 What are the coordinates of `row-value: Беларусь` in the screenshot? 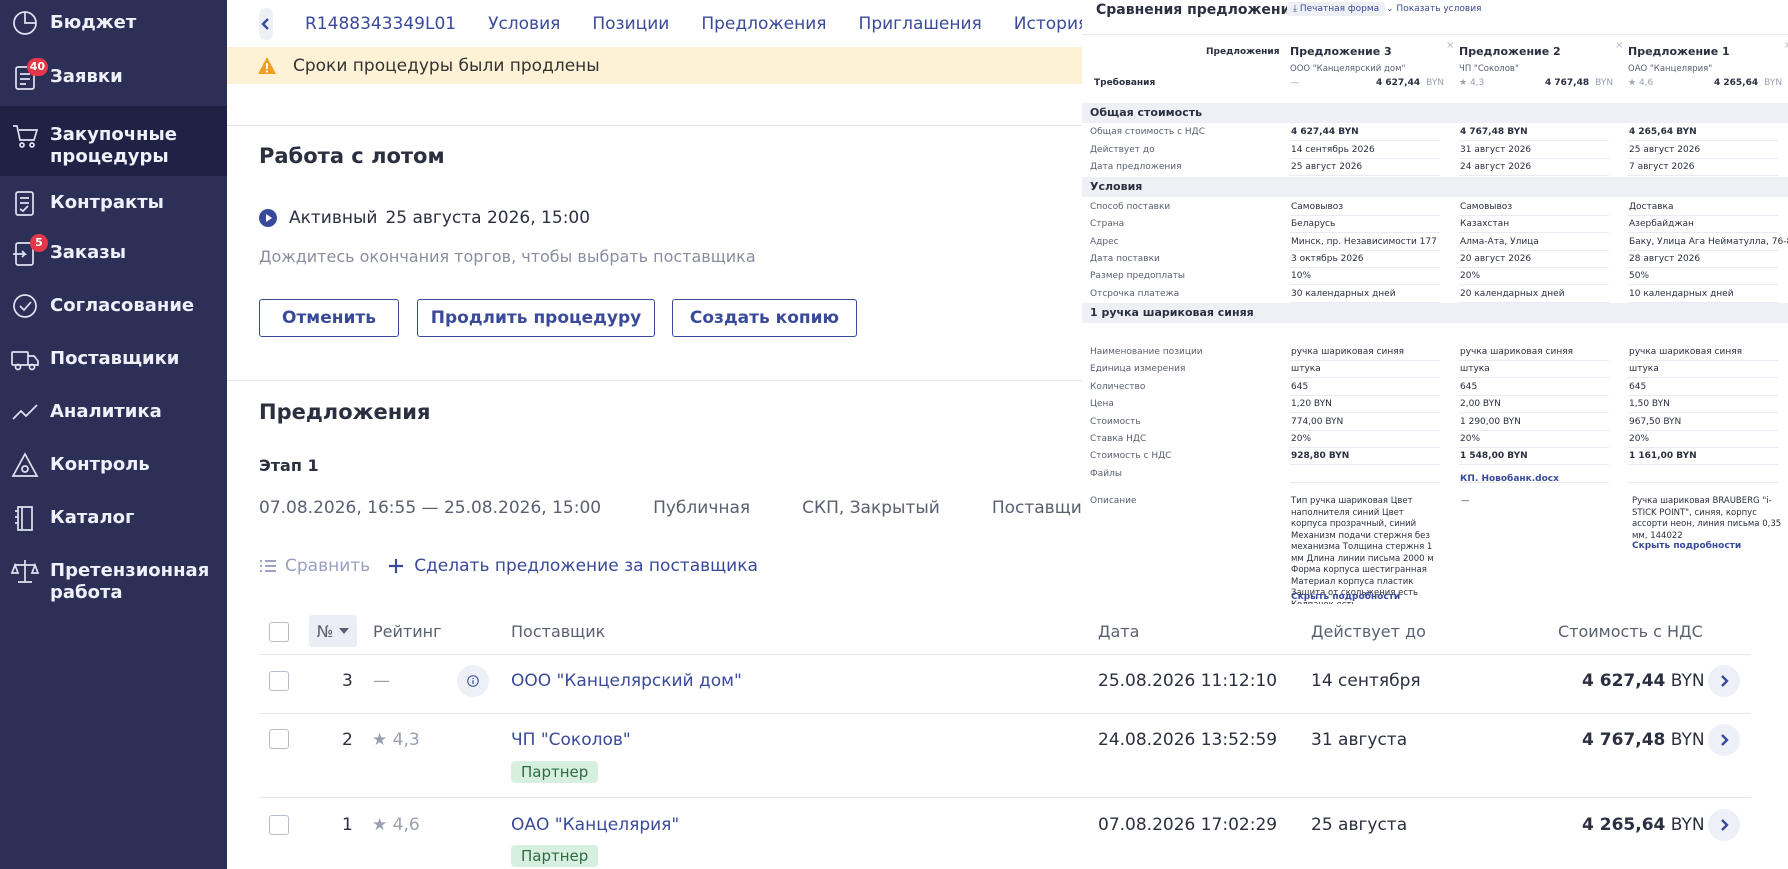 It's located at (1313, 224).